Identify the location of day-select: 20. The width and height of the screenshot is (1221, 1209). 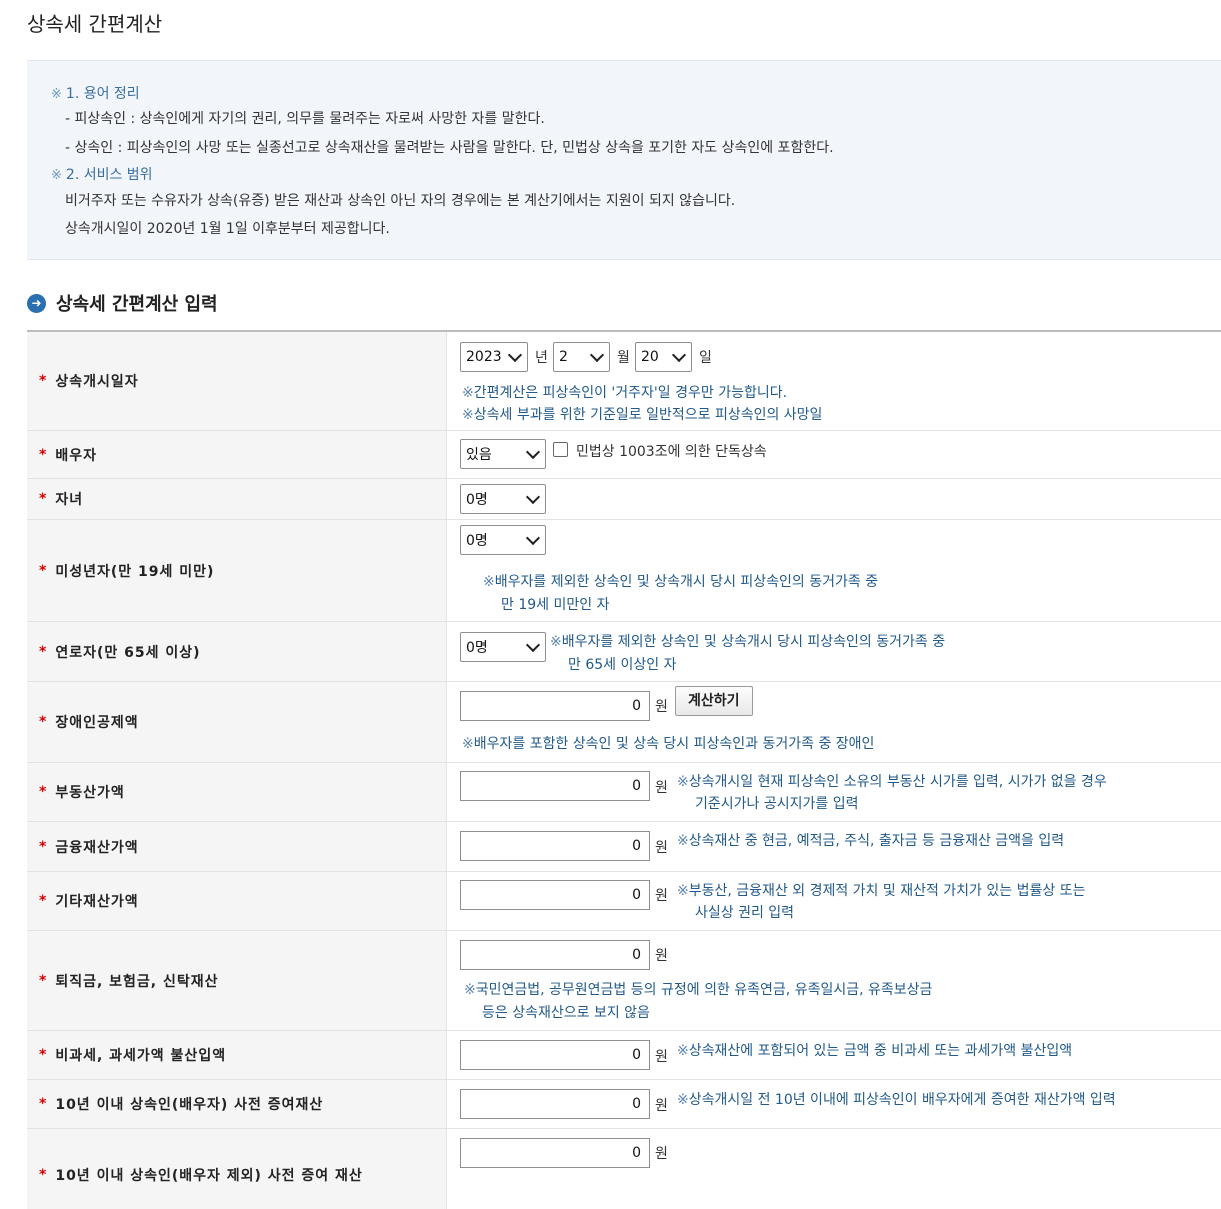
(663, 357).